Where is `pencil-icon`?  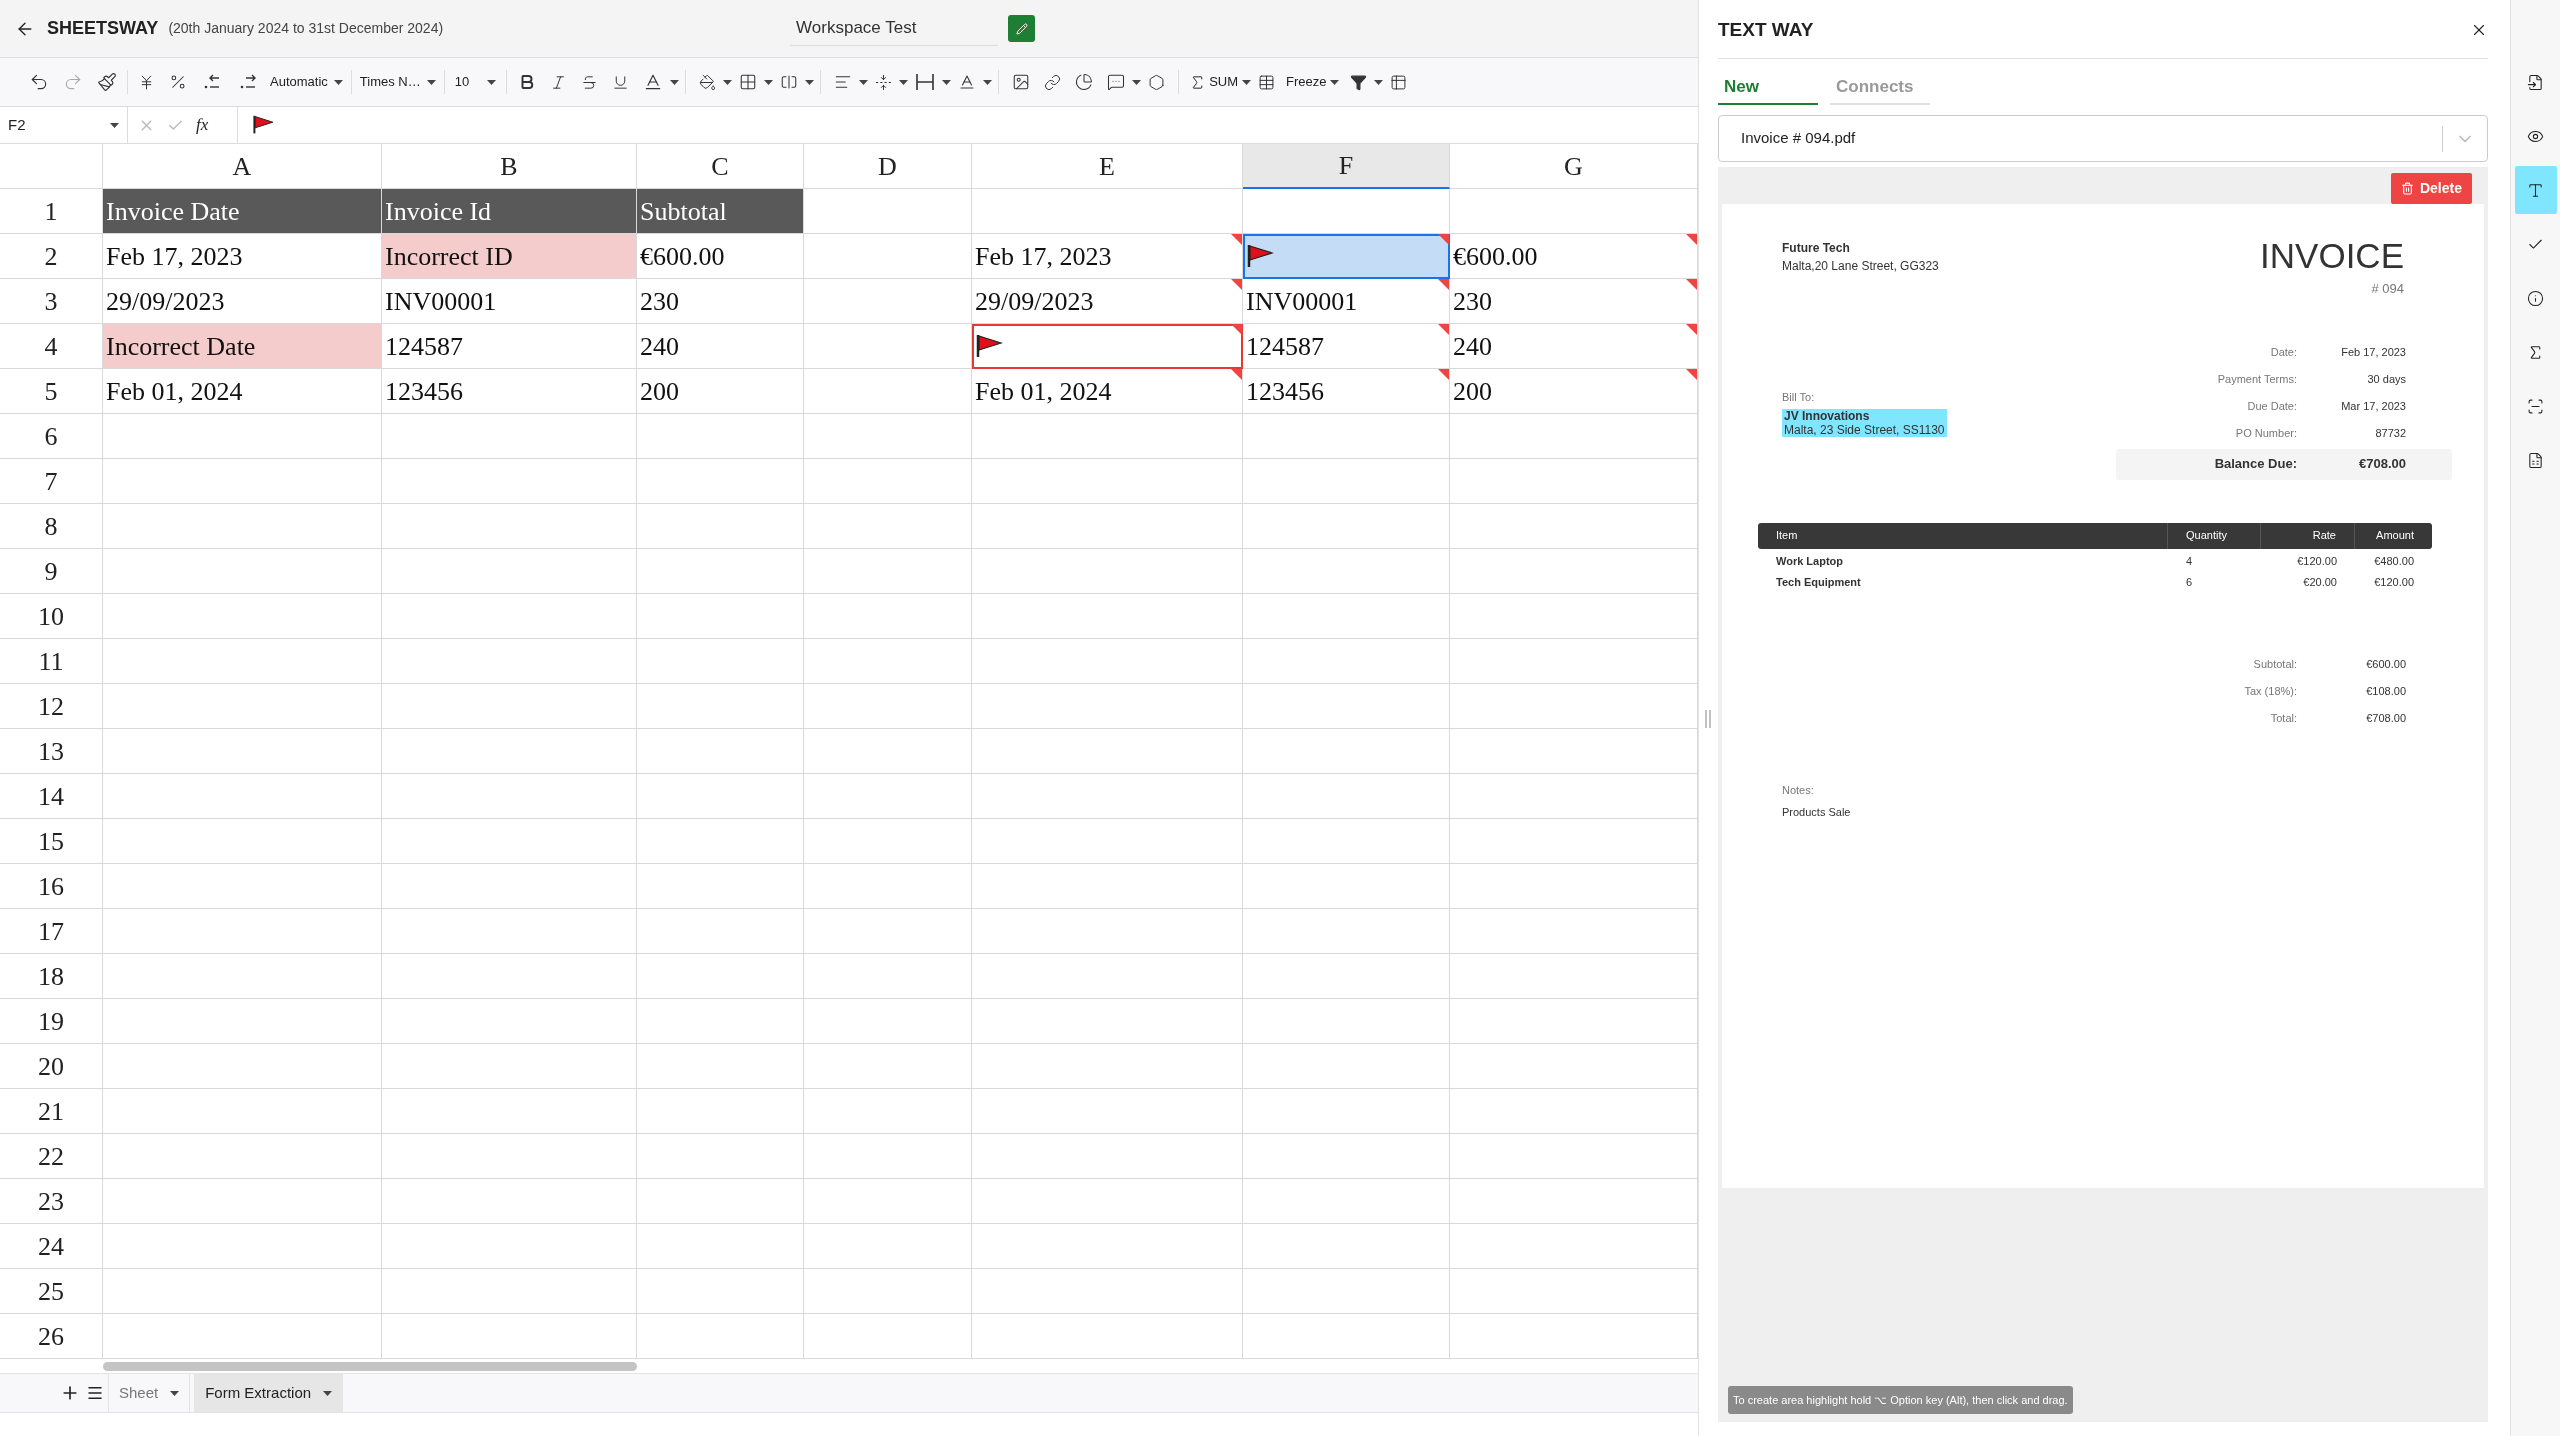
pencil-icon is located at coordinates (1021, 28).